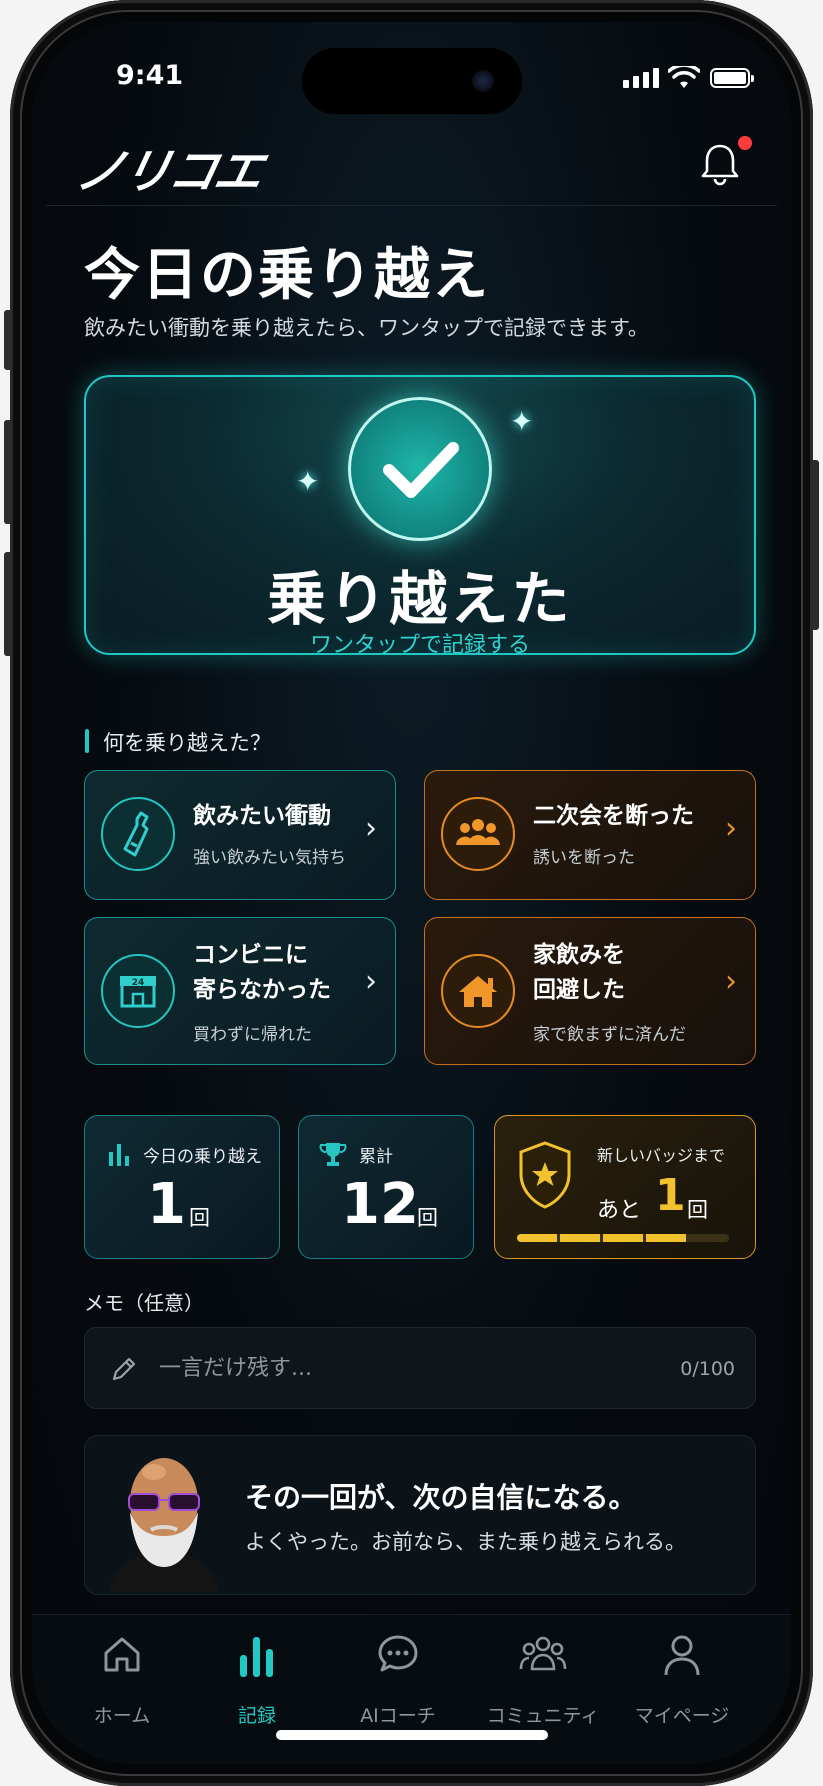 Image resolution: width=823 pixels, height=1786 pixels. I want to click on card-subtitle: 家で飲まずに済んだ, so click(609, 1035).